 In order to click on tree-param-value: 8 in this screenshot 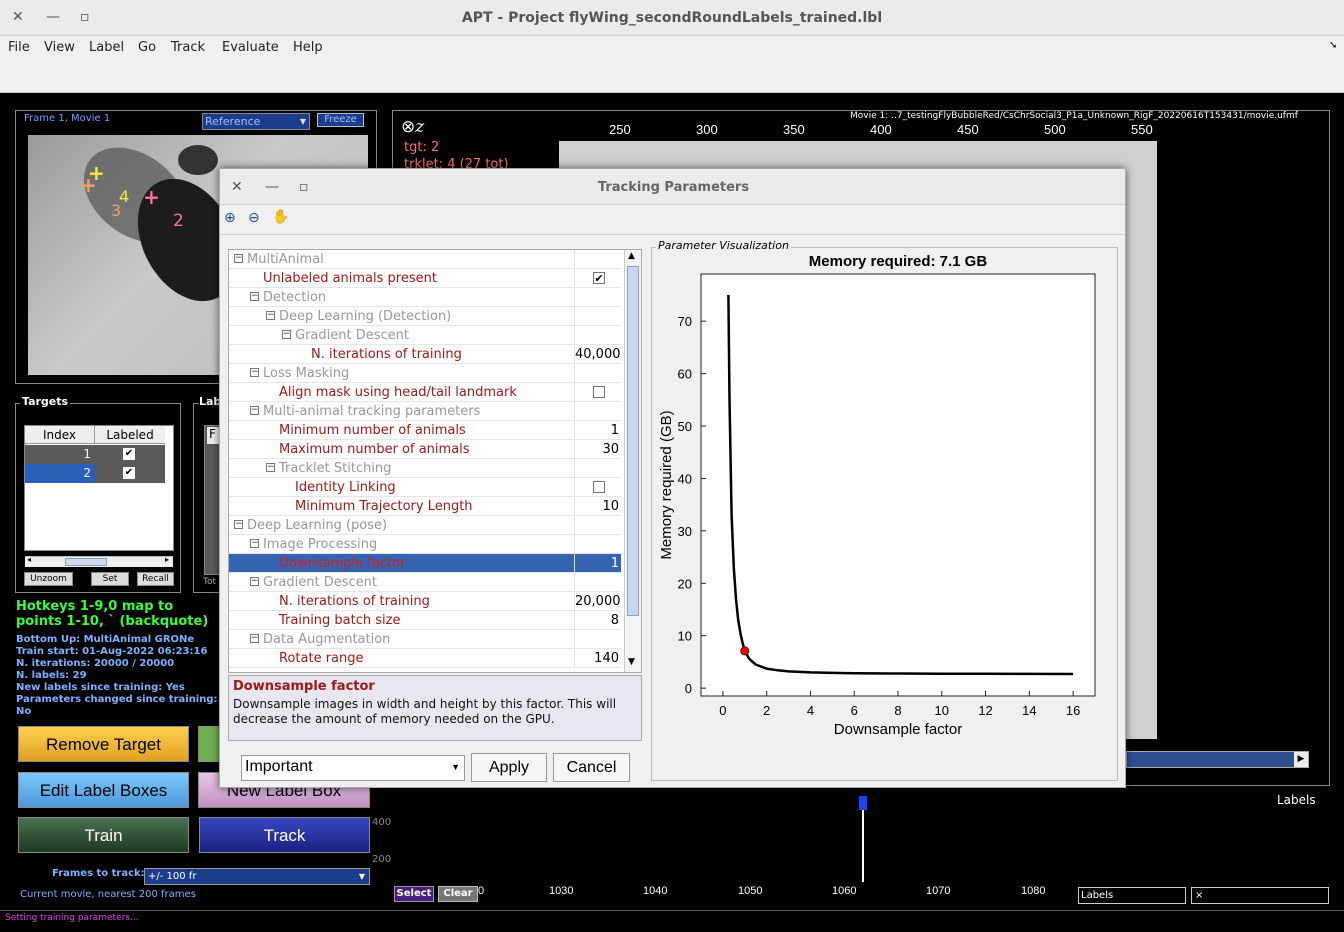, I will do `click(597, 620)`.